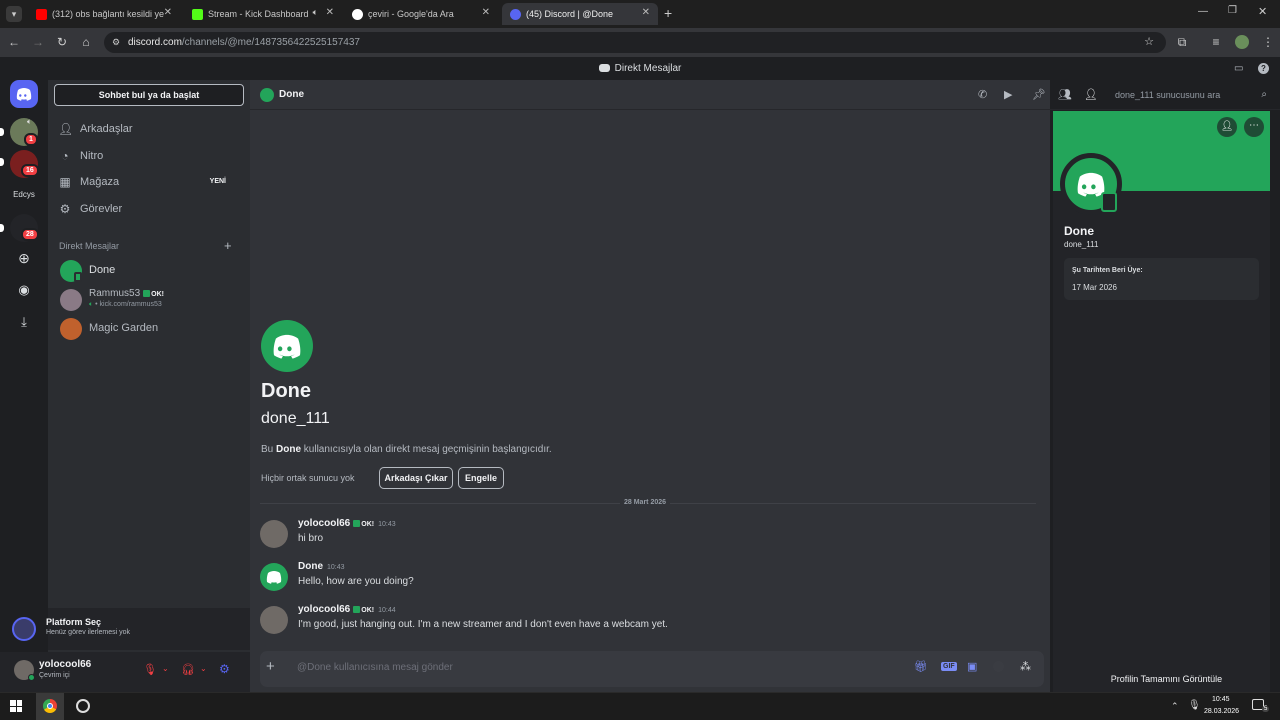 The height and width of the screenshot is (720, 1280). What do you see at coordinates (1190, 95) in the screenshot?
I see `search-input: done_111 sunucusunu ara ⌕` at bounding box center [1190, 95].